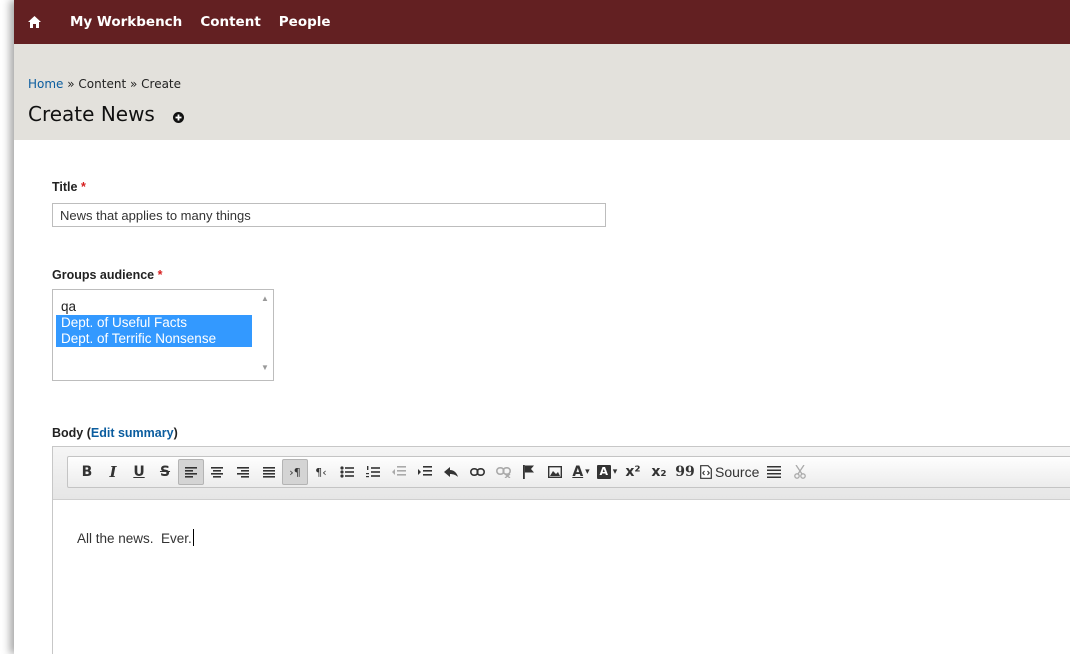 The height and width of the screenshot is (654, 1070). What do you see at coordinates (65, 187) in the screenshot?
I see `title-label-text: Title` at bounding box center [65, 187].